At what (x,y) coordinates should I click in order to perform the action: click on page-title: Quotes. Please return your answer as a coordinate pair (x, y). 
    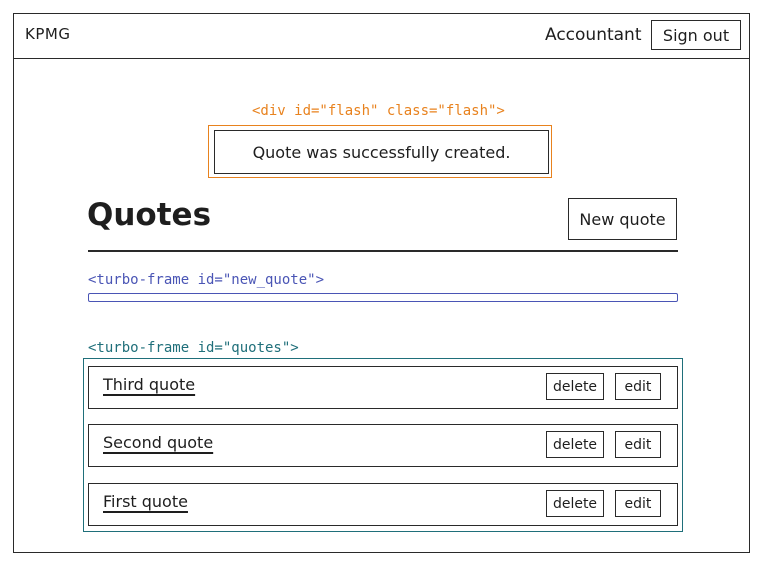
    Looking at the image, I should click on (149, 215).